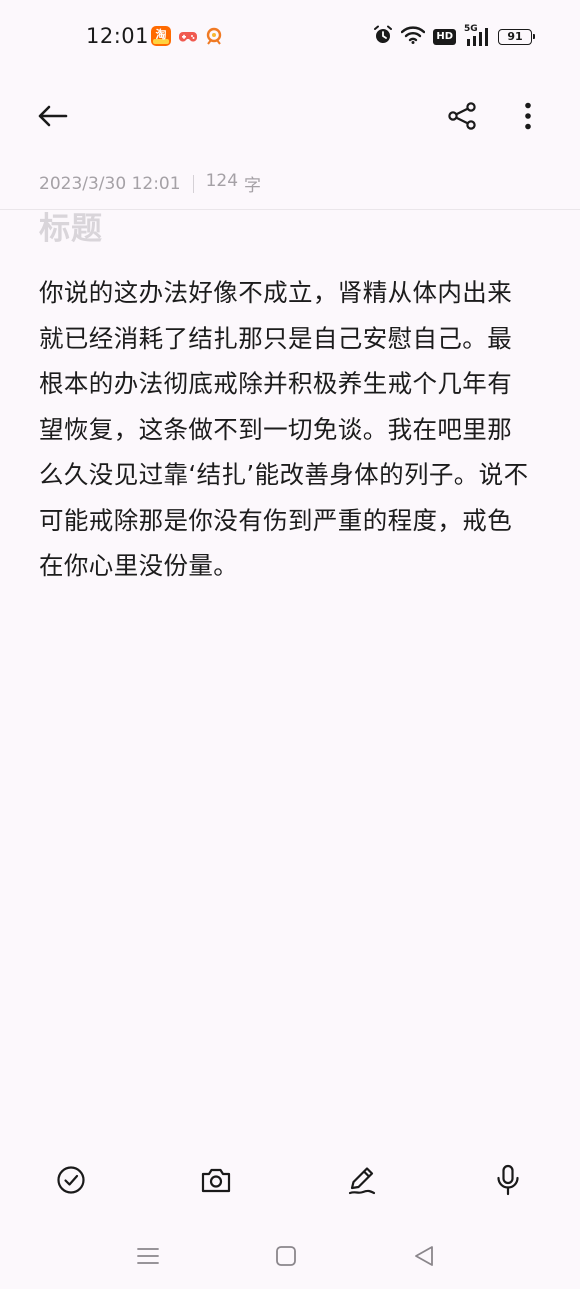 Image resolution: width=580 pixels, height=1289 pixels. Describe the element at coordinates (290, 1180) in the screenshot. I see `editor-bottom-toolbar` at that location.